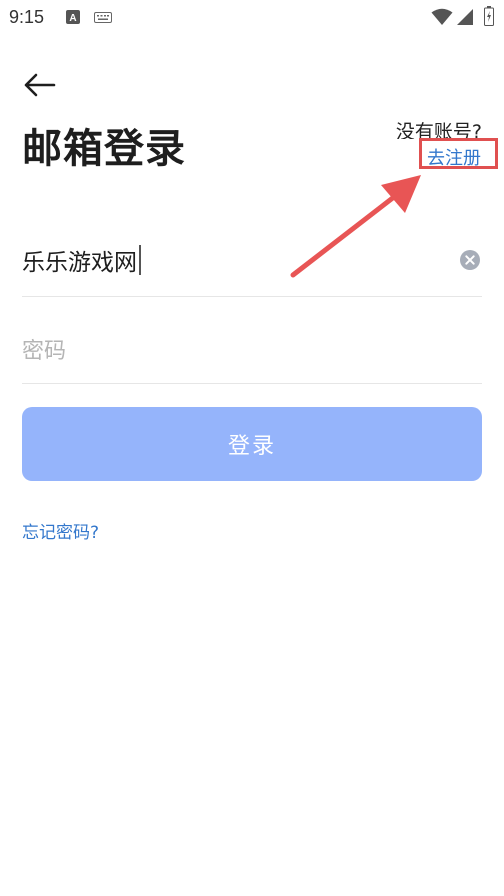 Image resolution: width=504 pixels, height=896 pixels. Describe the element at coordinates (104, 149) in the screenshot. I see `page-title: 邮箱登录` at that location.